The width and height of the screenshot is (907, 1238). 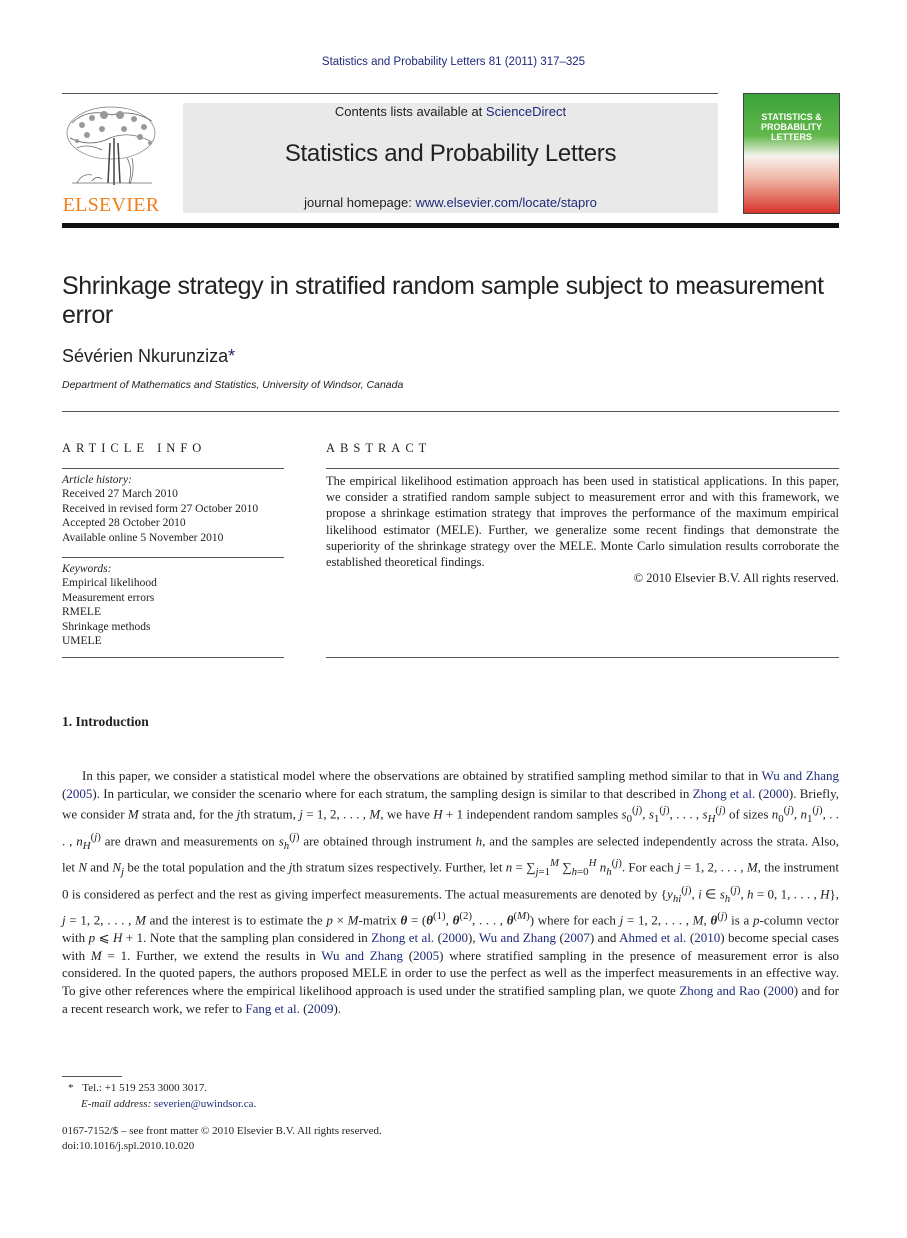 I want to click on footnote-email: E-mail address: severien@uwindsor.ca., so click(x=169, y=1104).